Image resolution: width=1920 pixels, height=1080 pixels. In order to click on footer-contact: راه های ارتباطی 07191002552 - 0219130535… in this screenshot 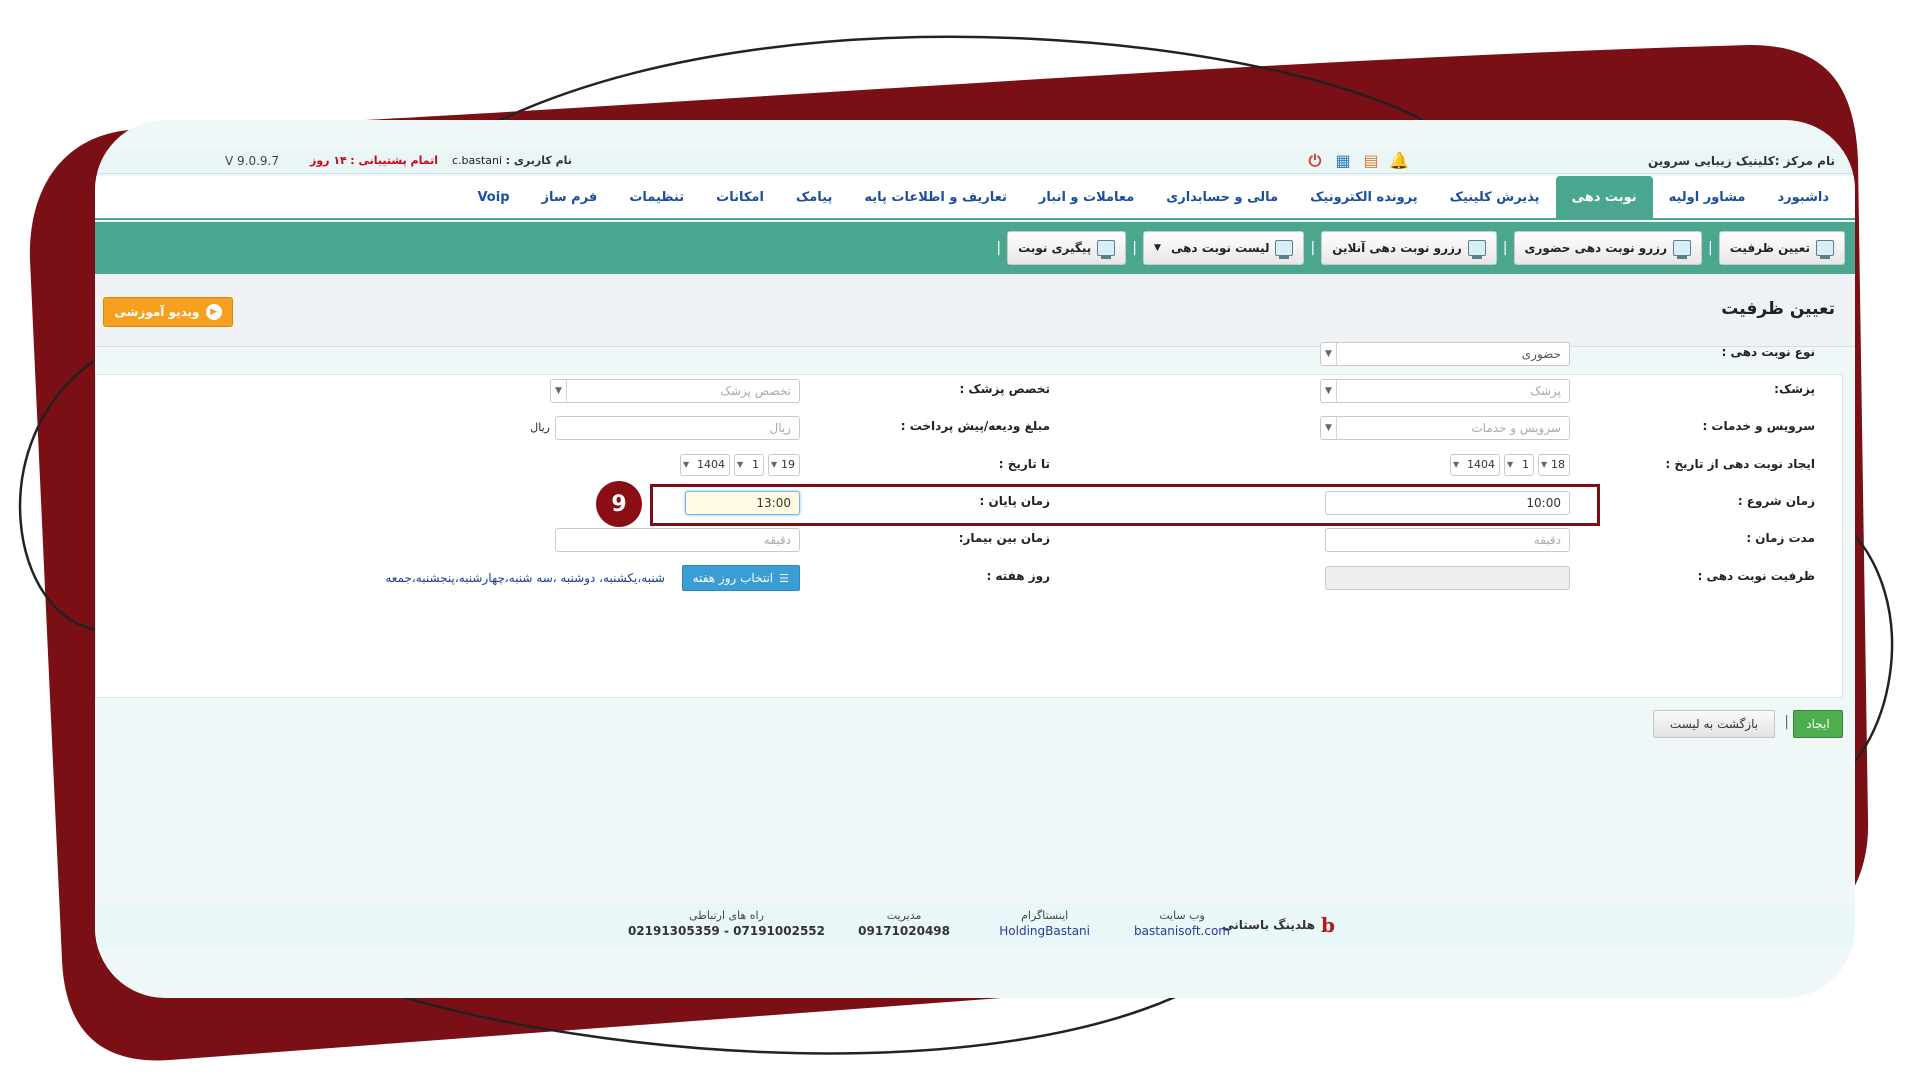, I will do `click(726, 923)`.